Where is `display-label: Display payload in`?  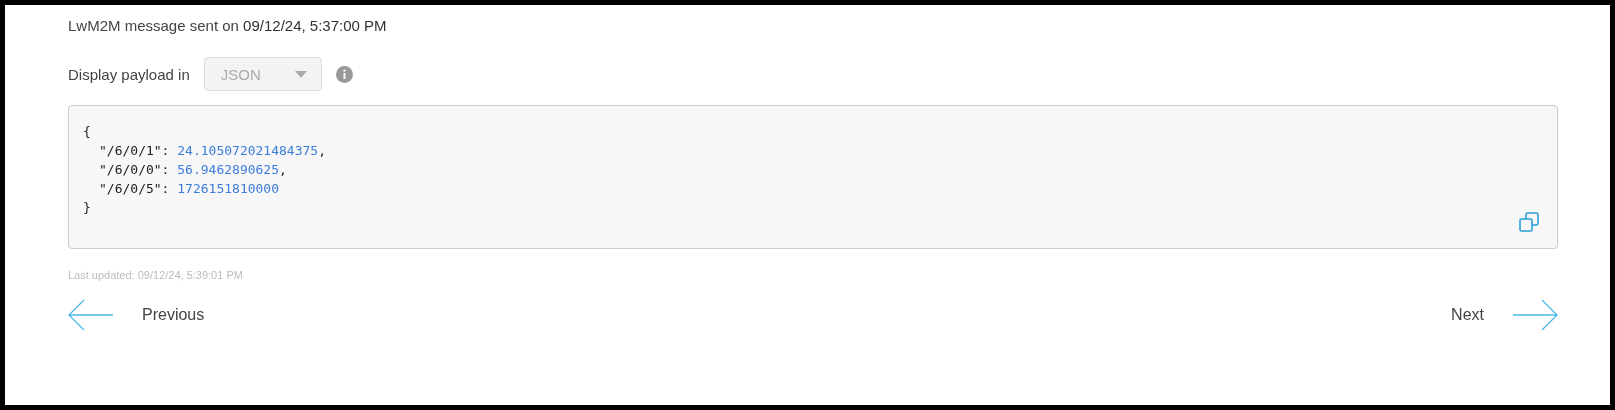
display-label: Display payload in is located at coordinates (129, 74).